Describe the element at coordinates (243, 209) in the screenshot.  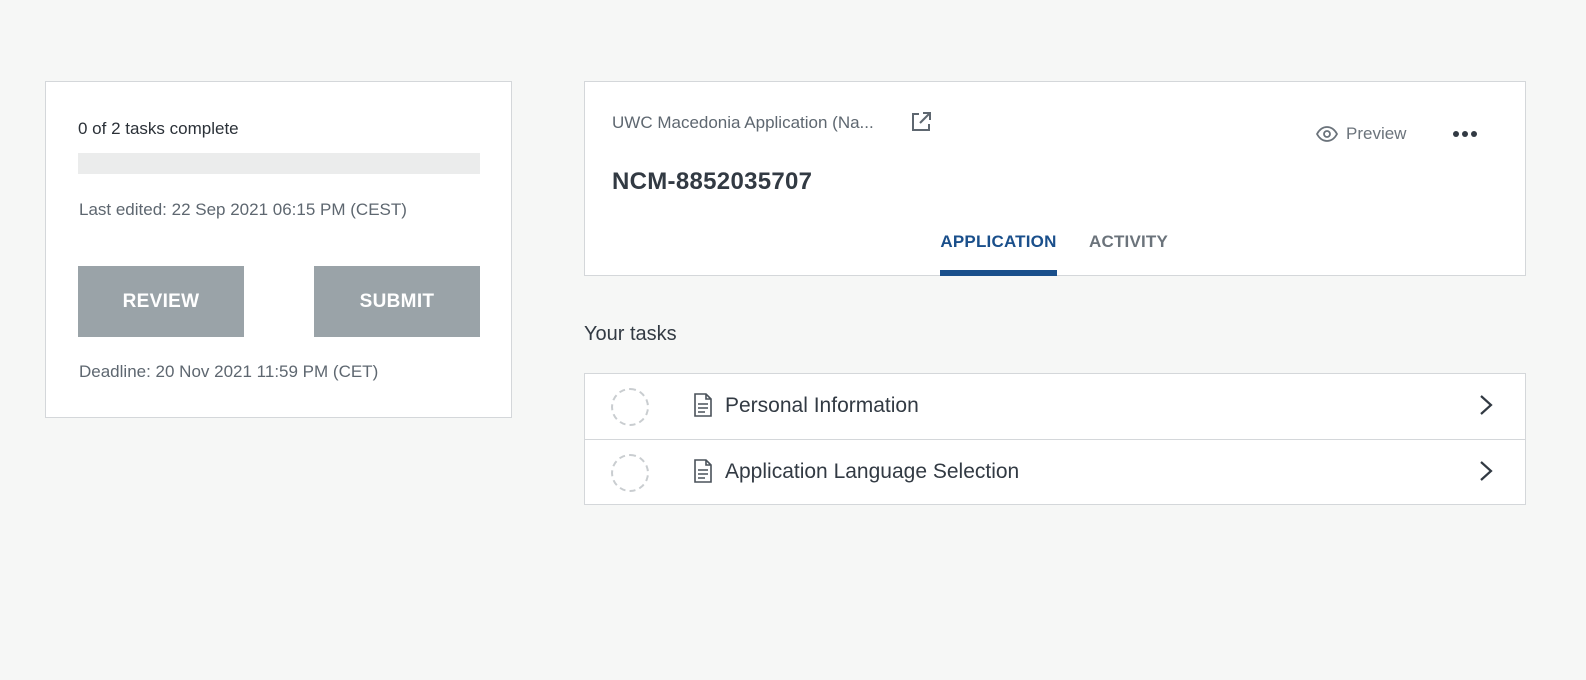
I see `last-edited-text: Last edited: 22 Sep 2021 06:15 PM (CEST)` at that location.